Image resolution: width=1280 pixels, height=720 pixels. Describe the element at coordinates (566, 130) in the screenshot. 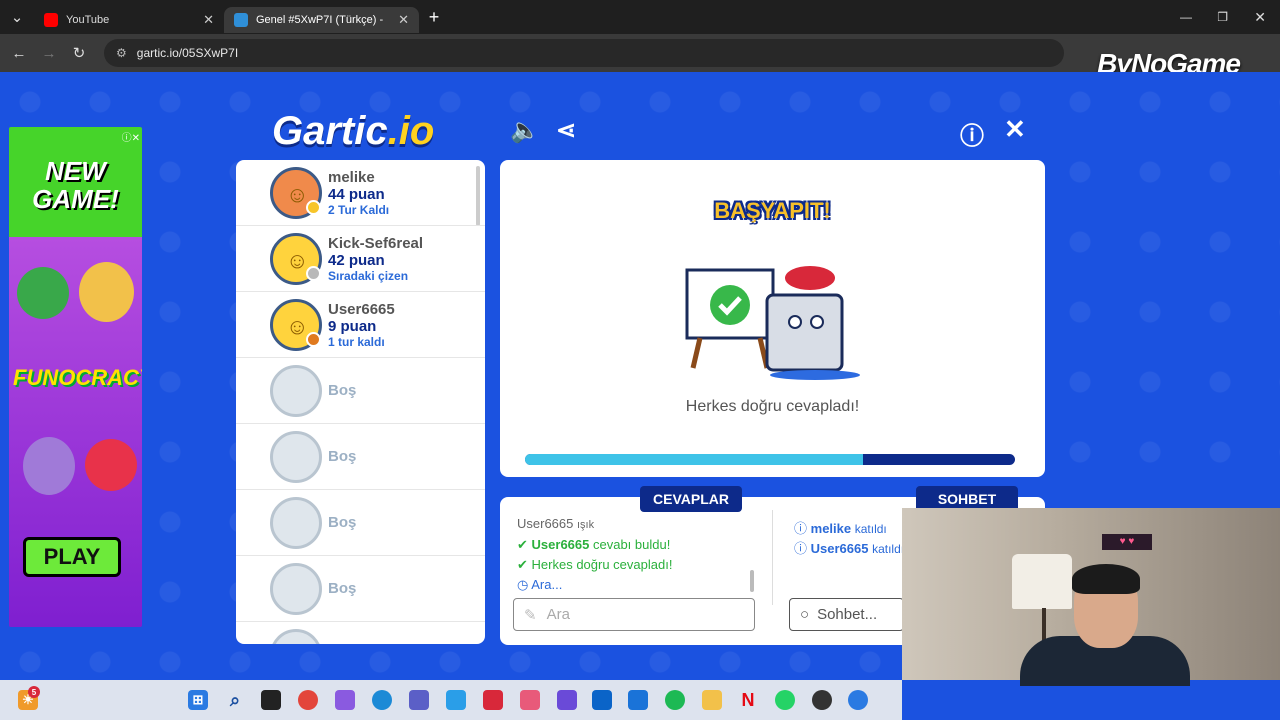

I see `share-icon: ⋖` at that location.